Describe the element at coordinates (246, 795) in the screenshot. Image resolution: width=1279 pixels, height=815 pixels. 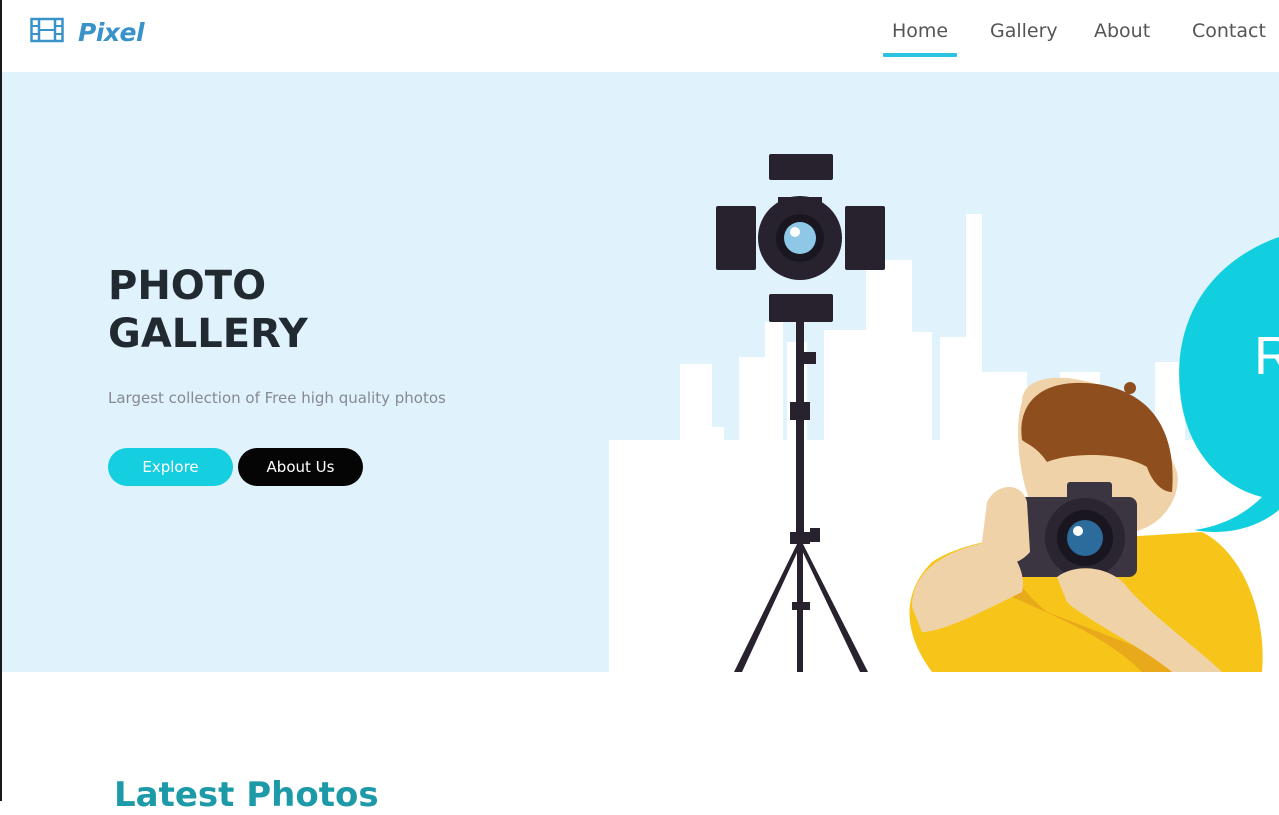
I see `latest-photos-title: Latest Photos` at that location.